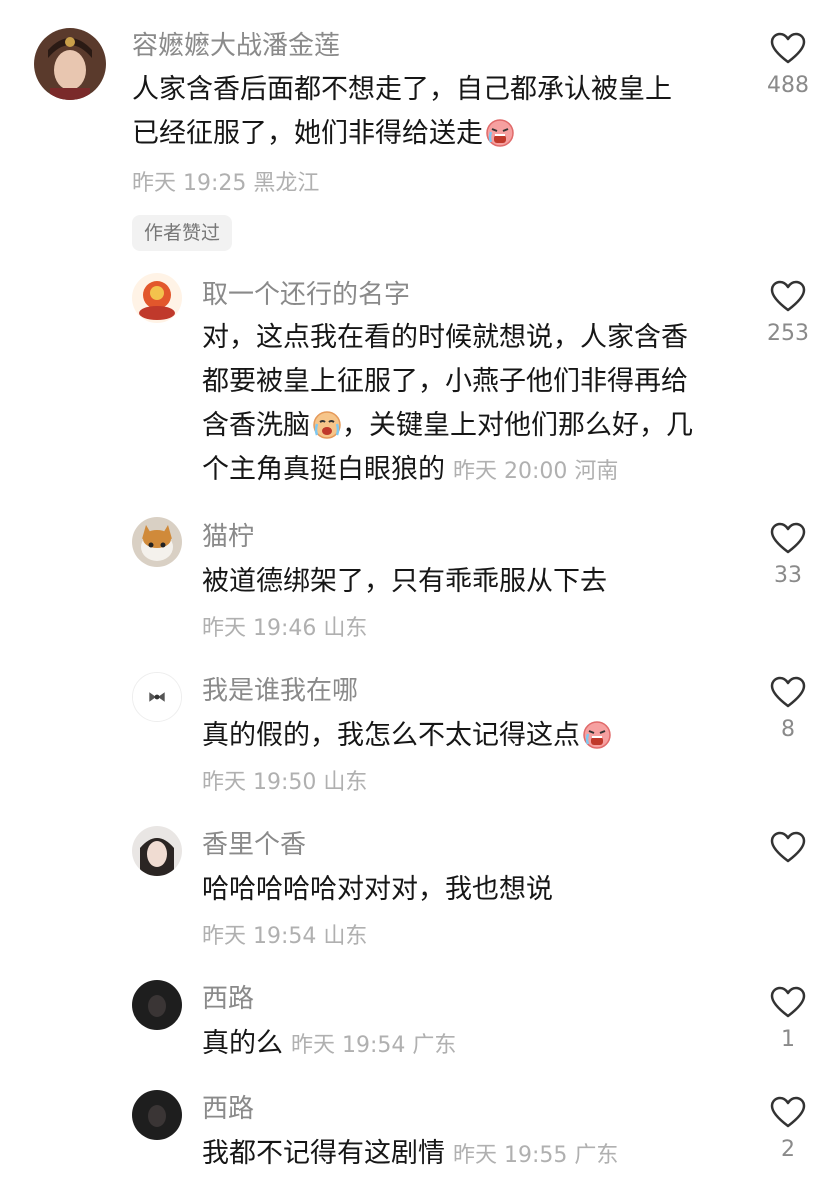  I want to click on comment-meta: 昨天 19:55 广东, so click(536, 1155).